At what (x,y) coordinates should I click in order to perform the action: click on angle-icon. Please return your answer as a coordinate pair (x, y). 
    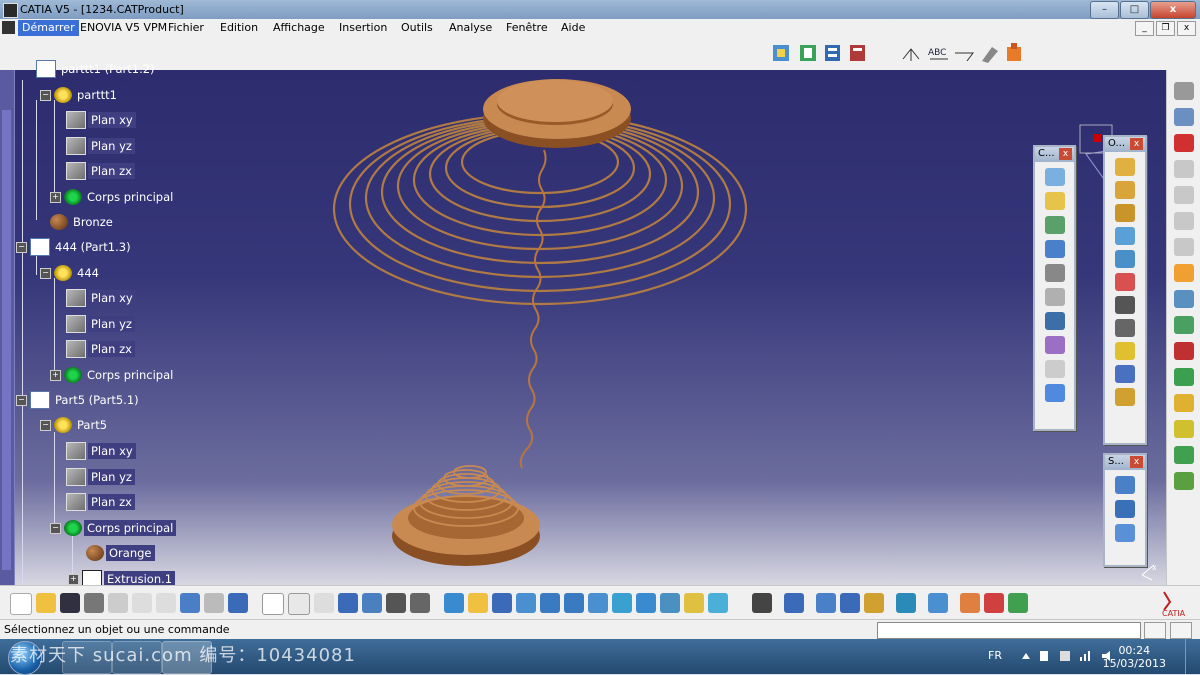
    Looking at the image, I should click on (1054, 249).